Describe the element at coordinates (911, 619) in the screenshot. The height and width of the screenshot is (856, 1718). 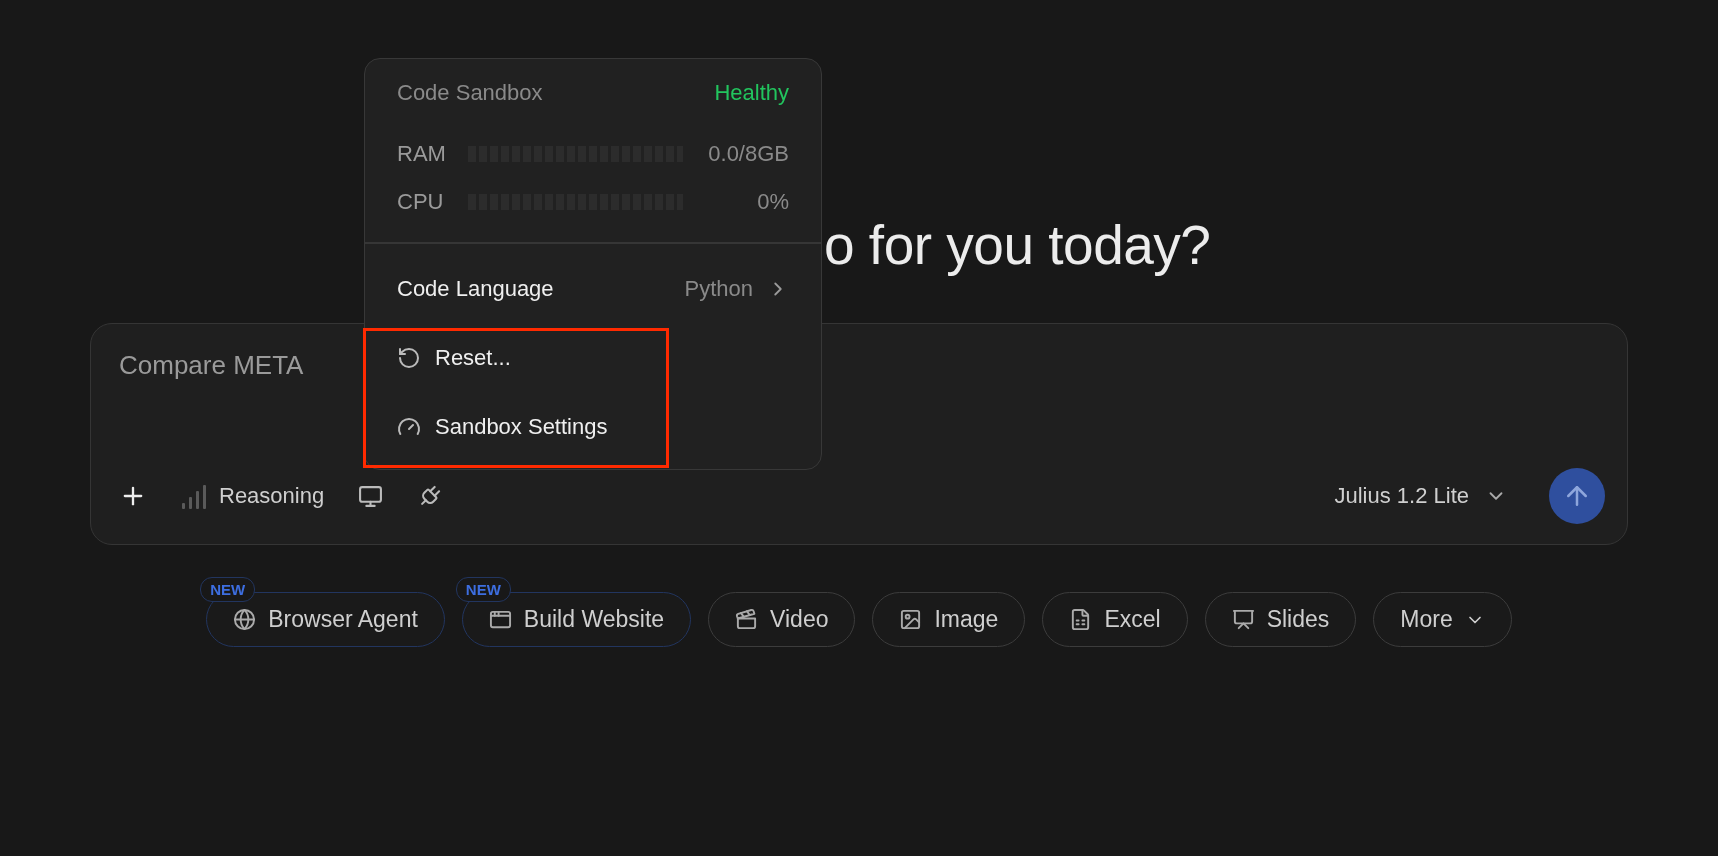
I see `image-icon` at that location.